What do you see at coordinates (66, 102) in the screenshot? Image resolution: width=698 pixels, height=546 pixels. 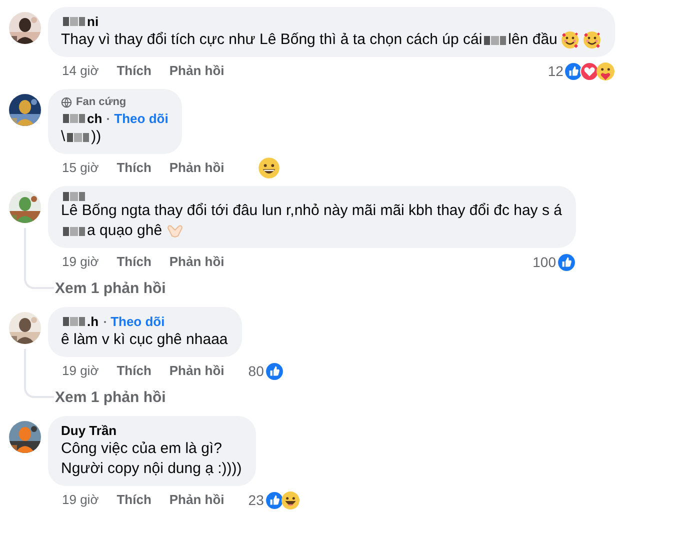 I see `globe-icon` at bounding box center [66, 102].